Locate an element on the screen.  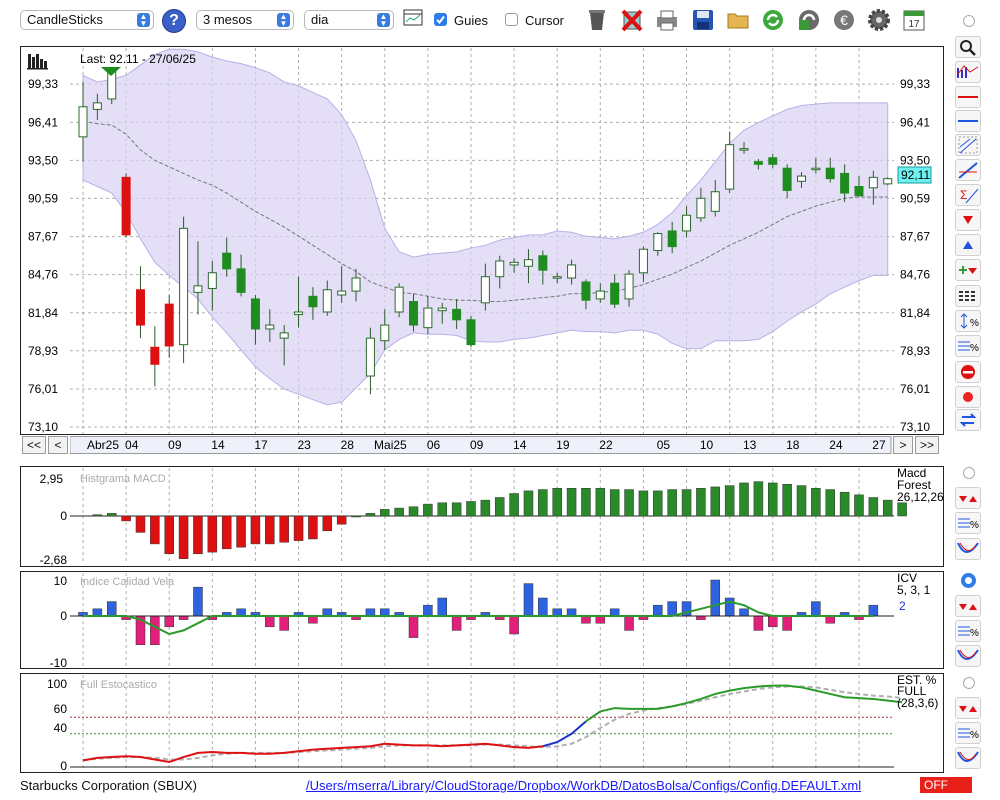
range-select: 3 mesos ▲ ▼ is located at coordinates (245, 20).